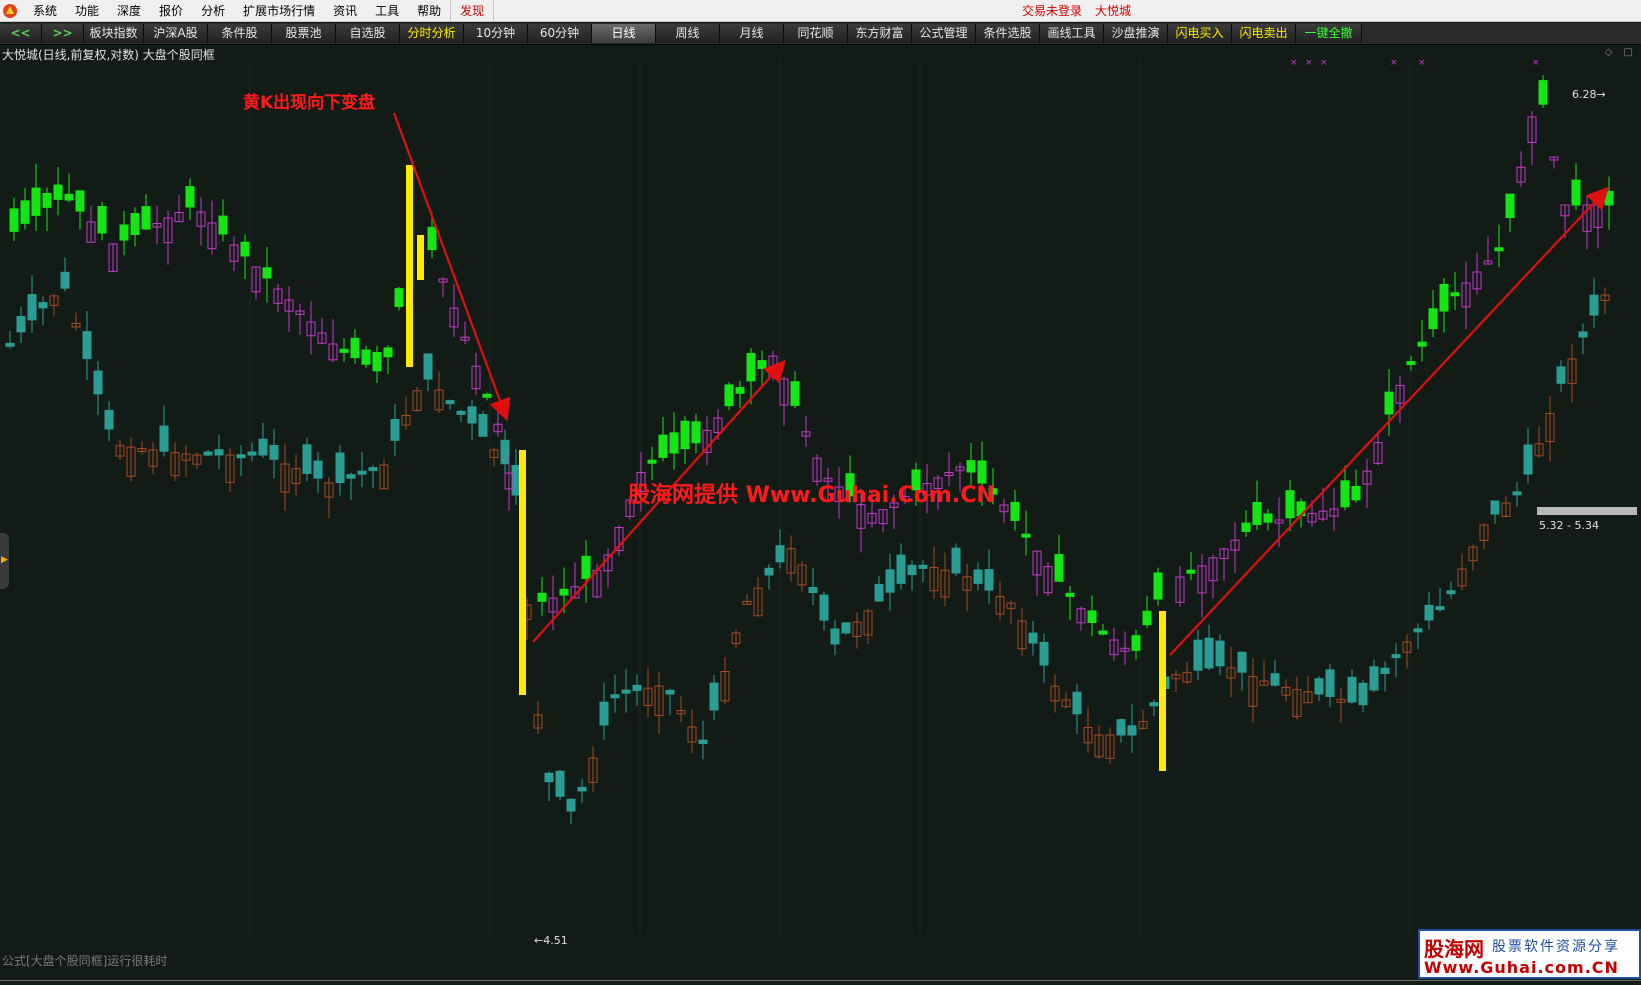 The height and width of the screenshot is (985, 1641). I want to click on tab-intraday-analysis: 分时分析, so click(432, 33).